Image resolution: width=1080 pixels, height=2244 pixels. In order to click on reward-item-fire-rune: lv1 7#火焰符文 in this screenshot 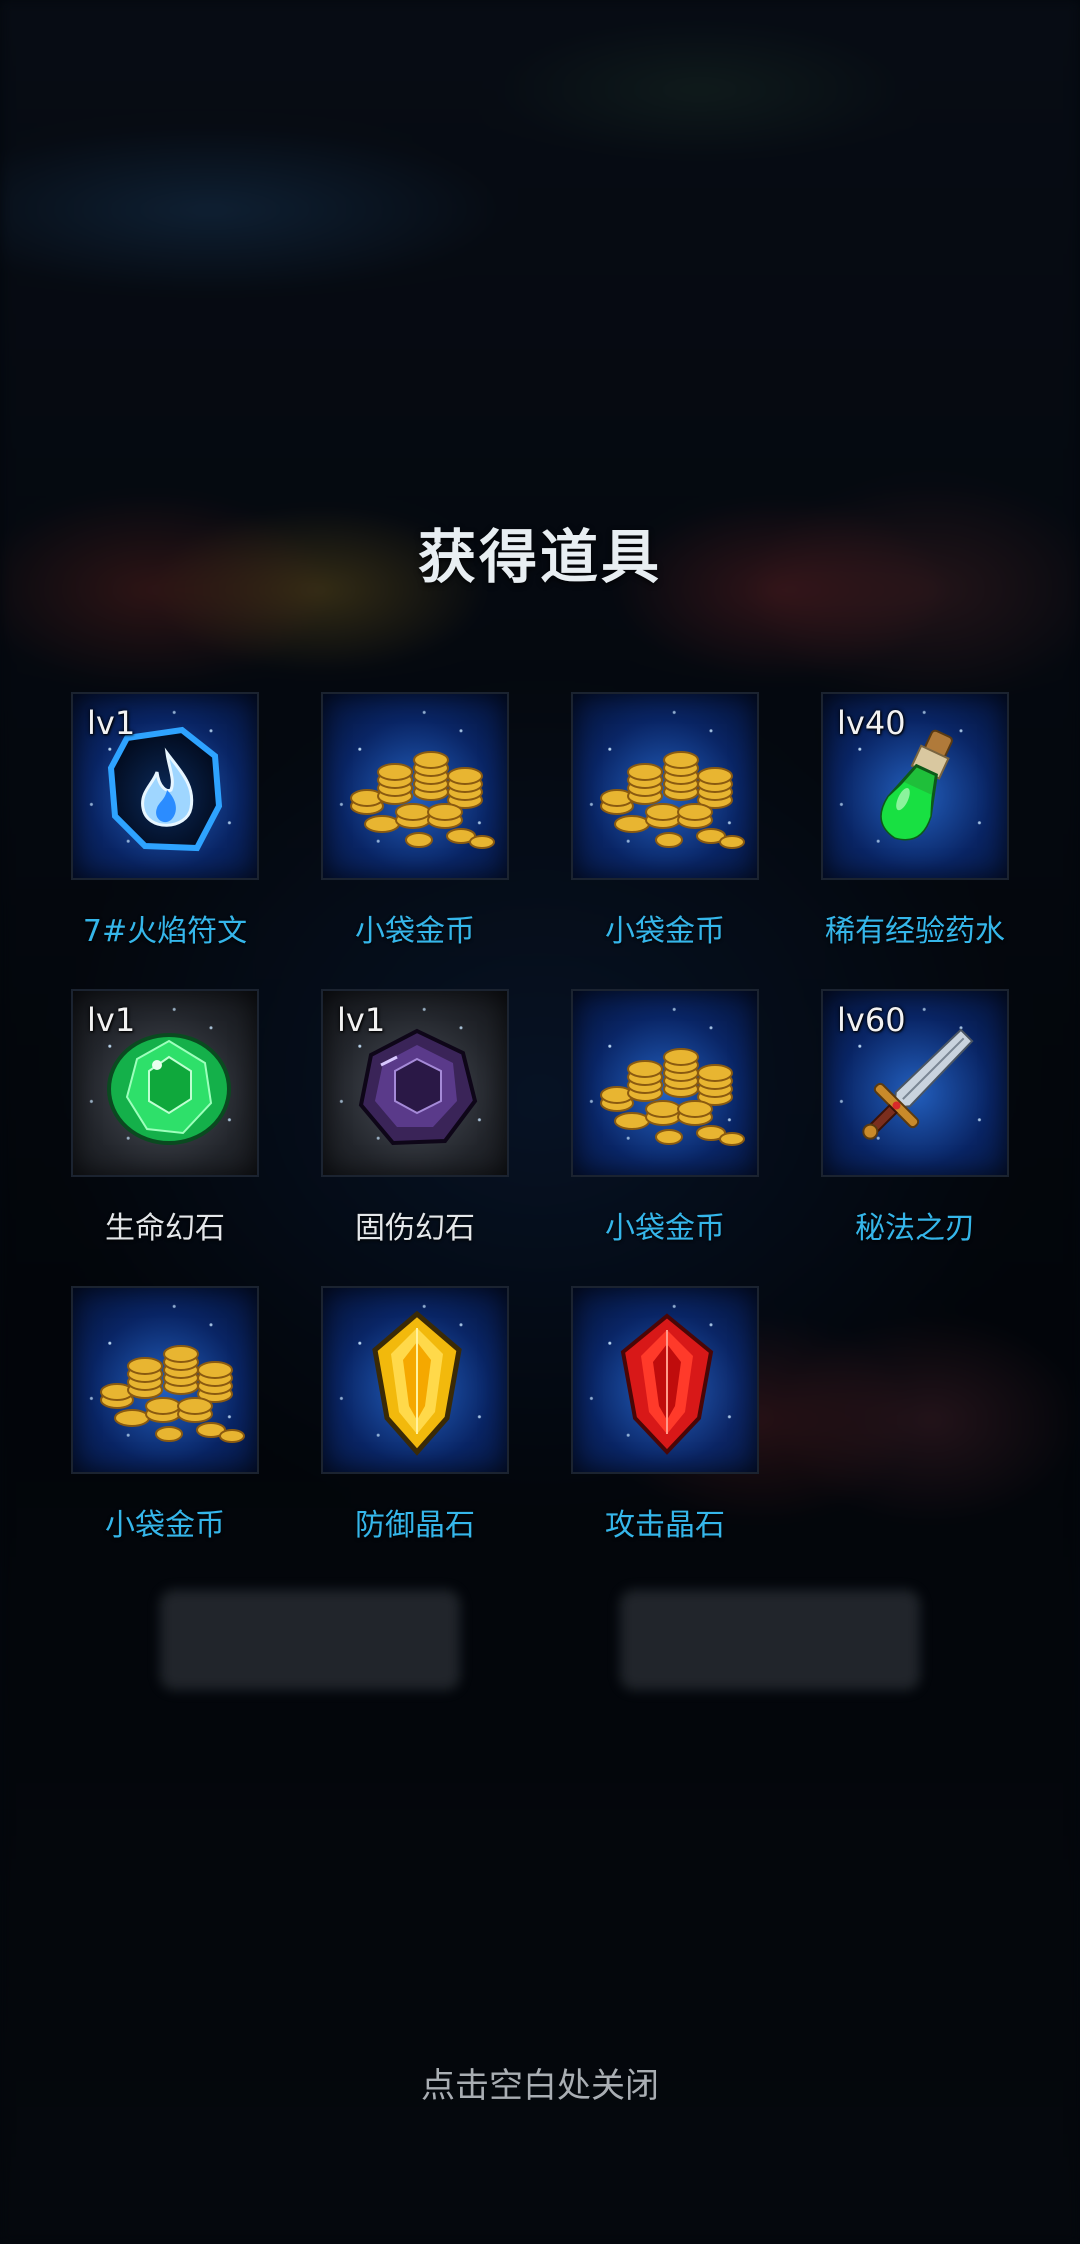, I will do `click(165, 821)`.